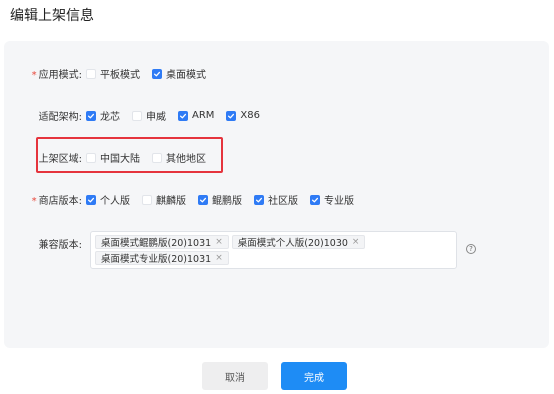 The height and width of the screenshot is (394, 554). What do you see at coordinates (156, 259) in the screenshot?
I see `version-tag-label: 桌面模式专业版(20)1031` at bounding box center [156, 259].